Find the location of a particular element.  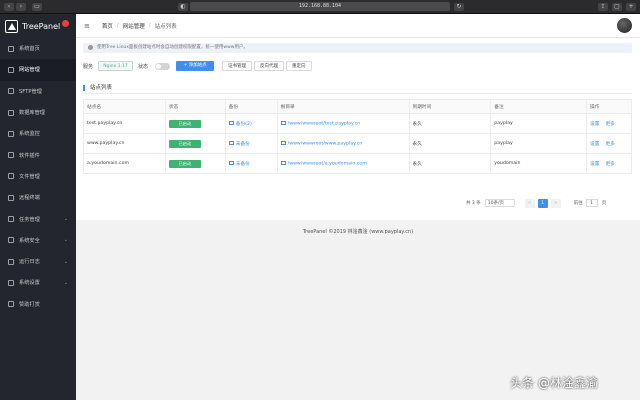

add-site-button: + 添加站点 is located at coordinates (195, 66).